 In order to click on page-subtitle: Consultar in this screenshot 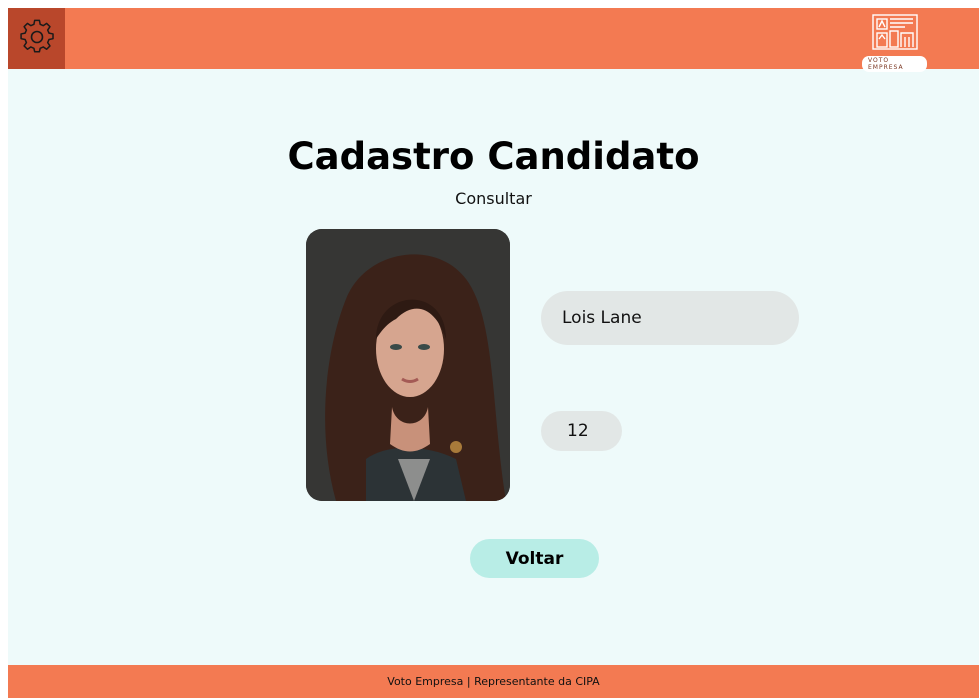, I will do `click(493, 198)`.